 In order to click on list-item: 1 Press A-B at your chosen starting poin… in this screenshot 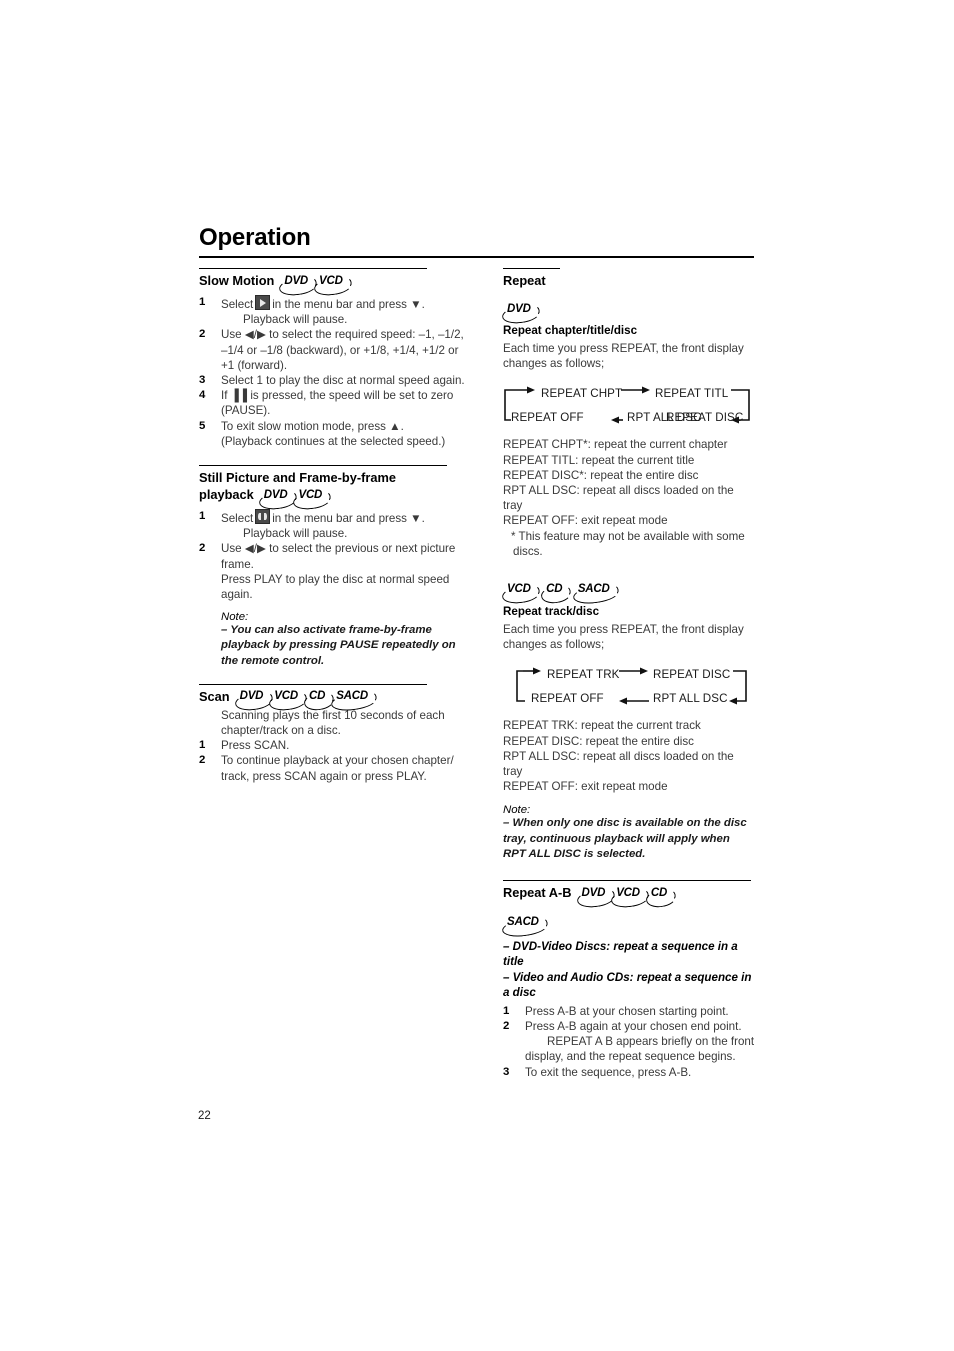, I will do `click(616, 1011)`.